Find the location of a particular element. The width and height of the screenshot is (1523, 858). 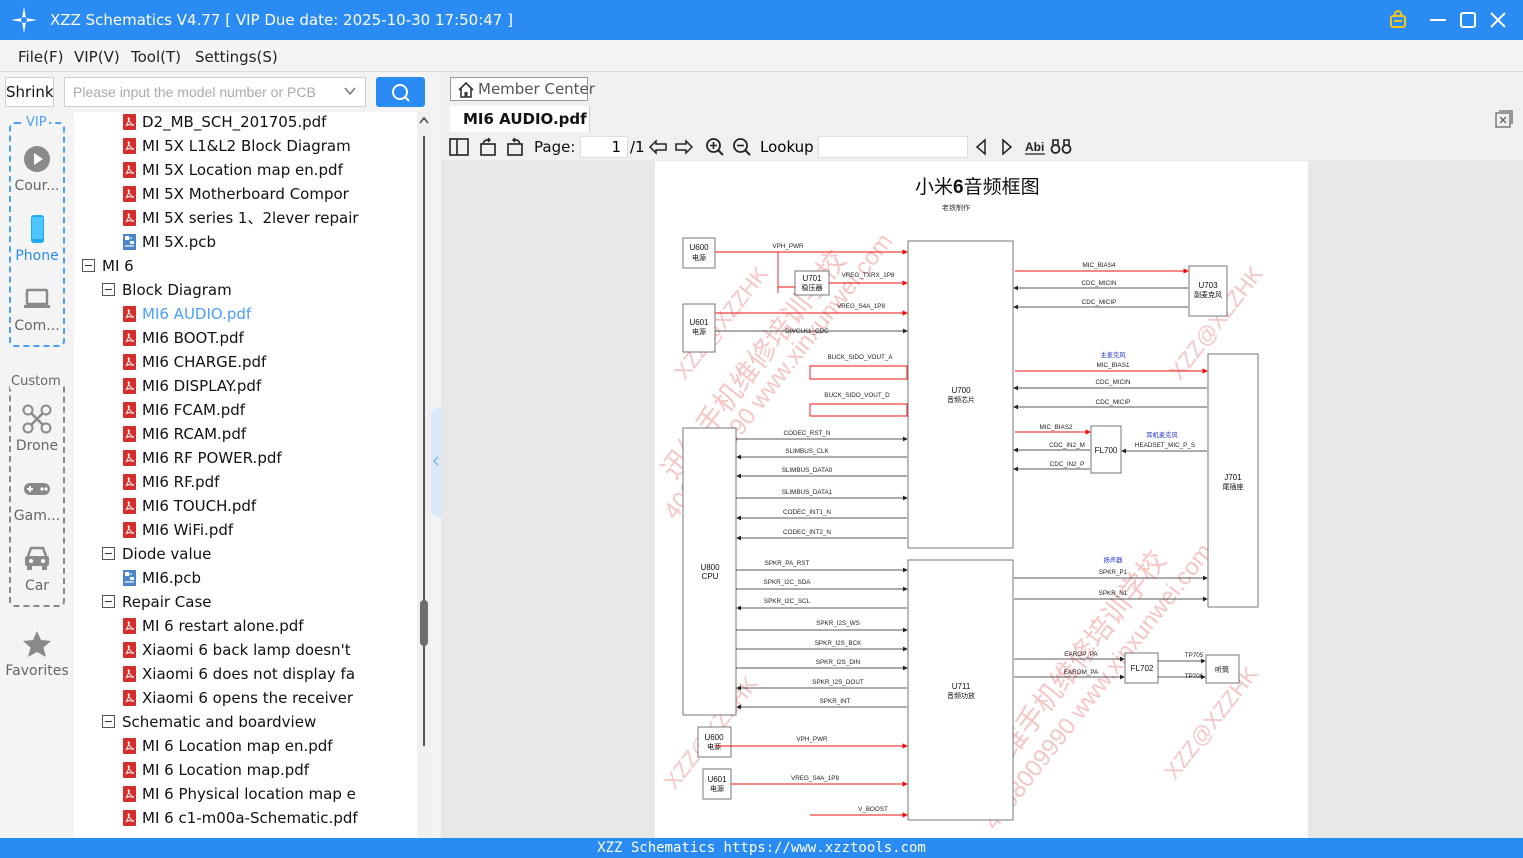

laptop-icon is located at coordinates (37, 298).